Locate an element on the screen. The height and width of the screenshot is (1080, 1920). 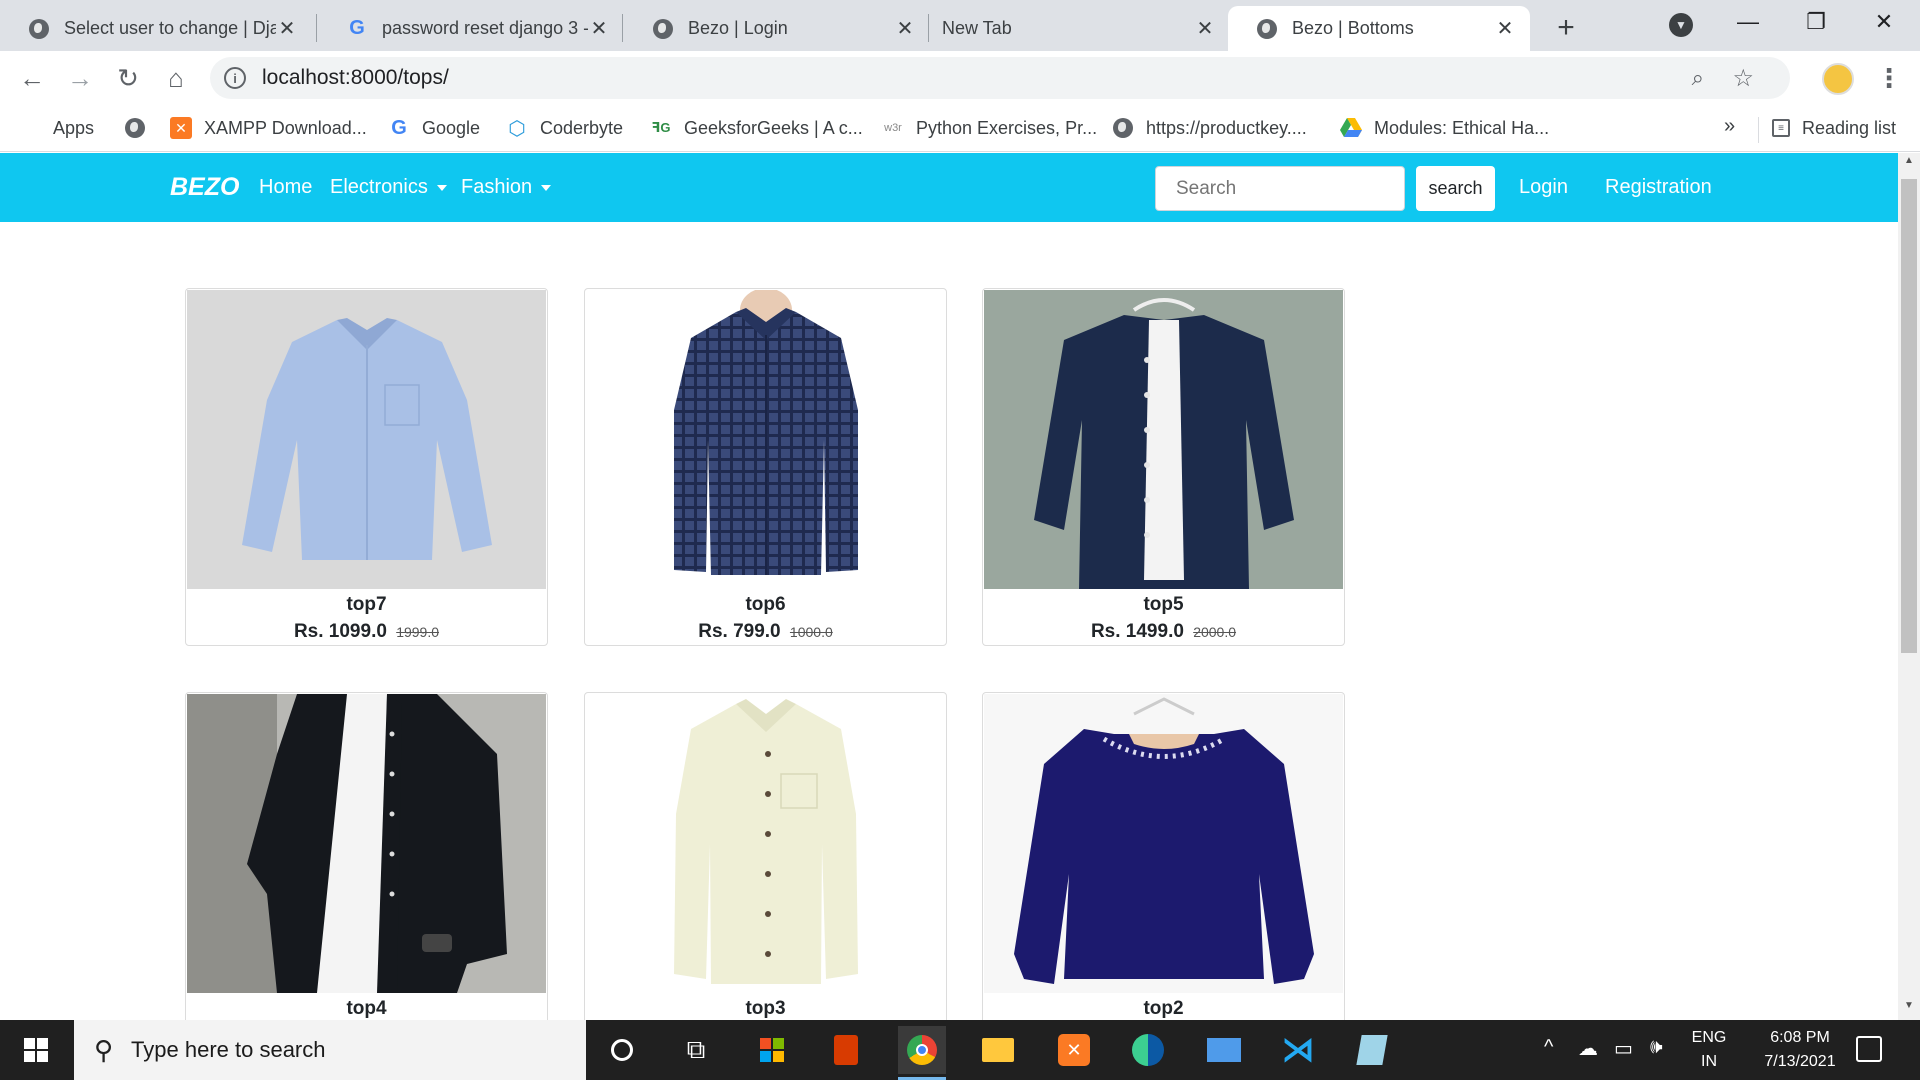
address-bar: i localhost:8000/tops/ ⌕ ☆ is located at coordinates (1000, 78).